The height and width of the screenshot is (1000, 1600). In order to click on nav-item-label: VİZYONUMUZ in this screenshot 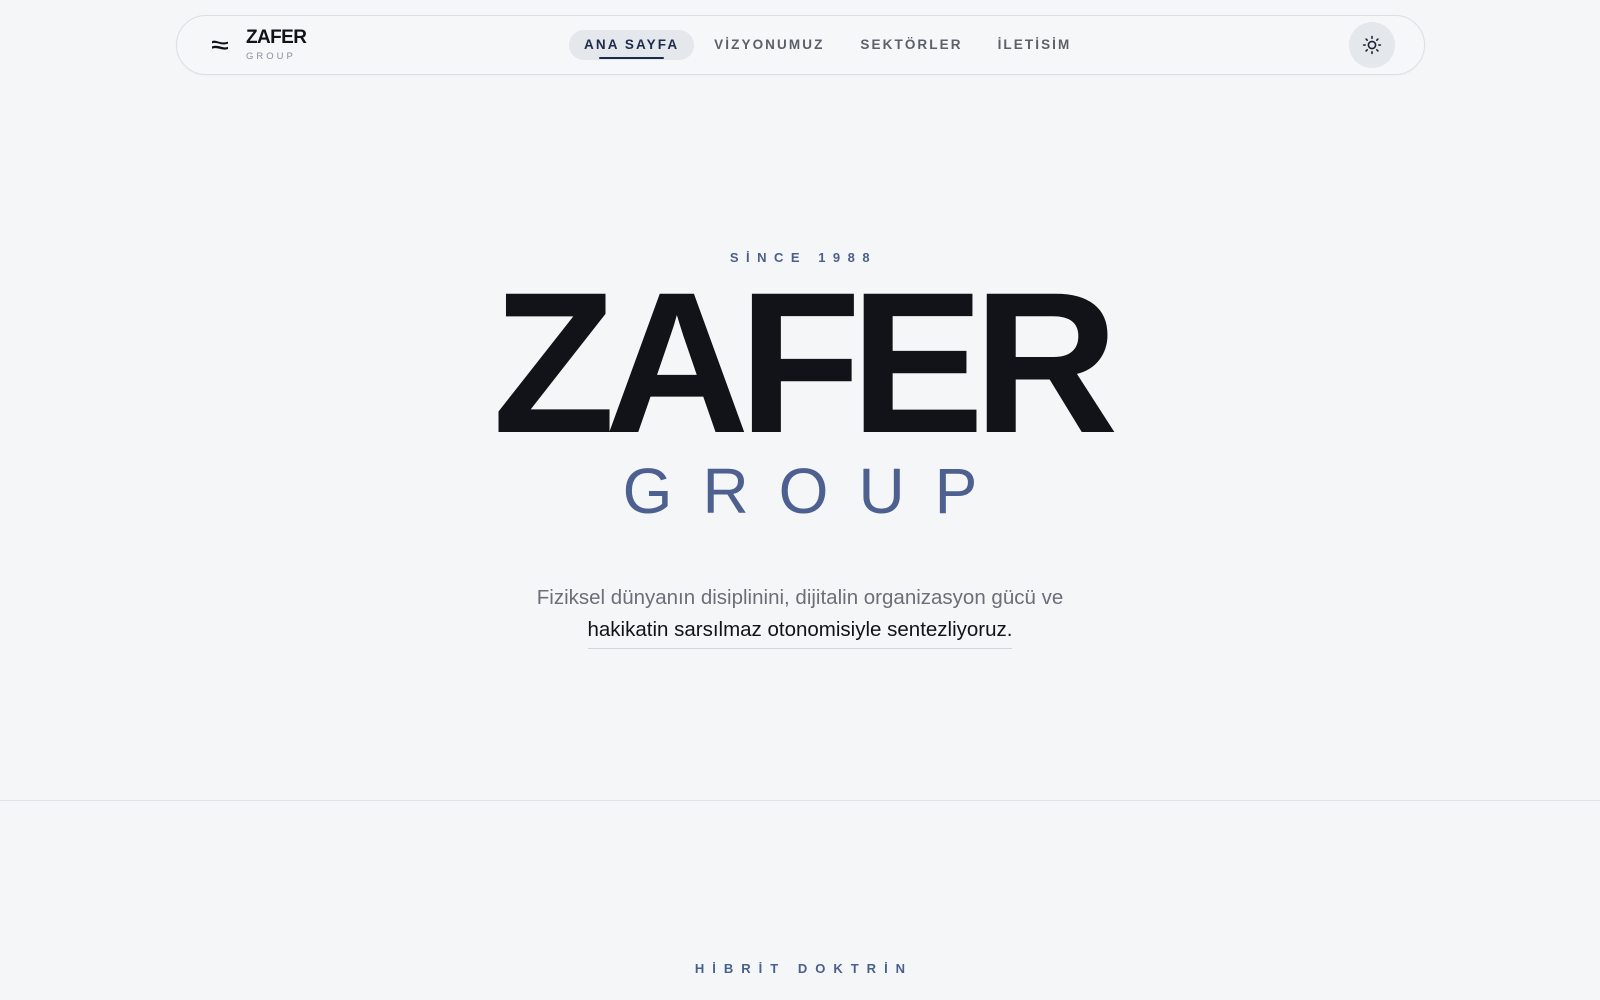, I will do `click(769, 44)`.